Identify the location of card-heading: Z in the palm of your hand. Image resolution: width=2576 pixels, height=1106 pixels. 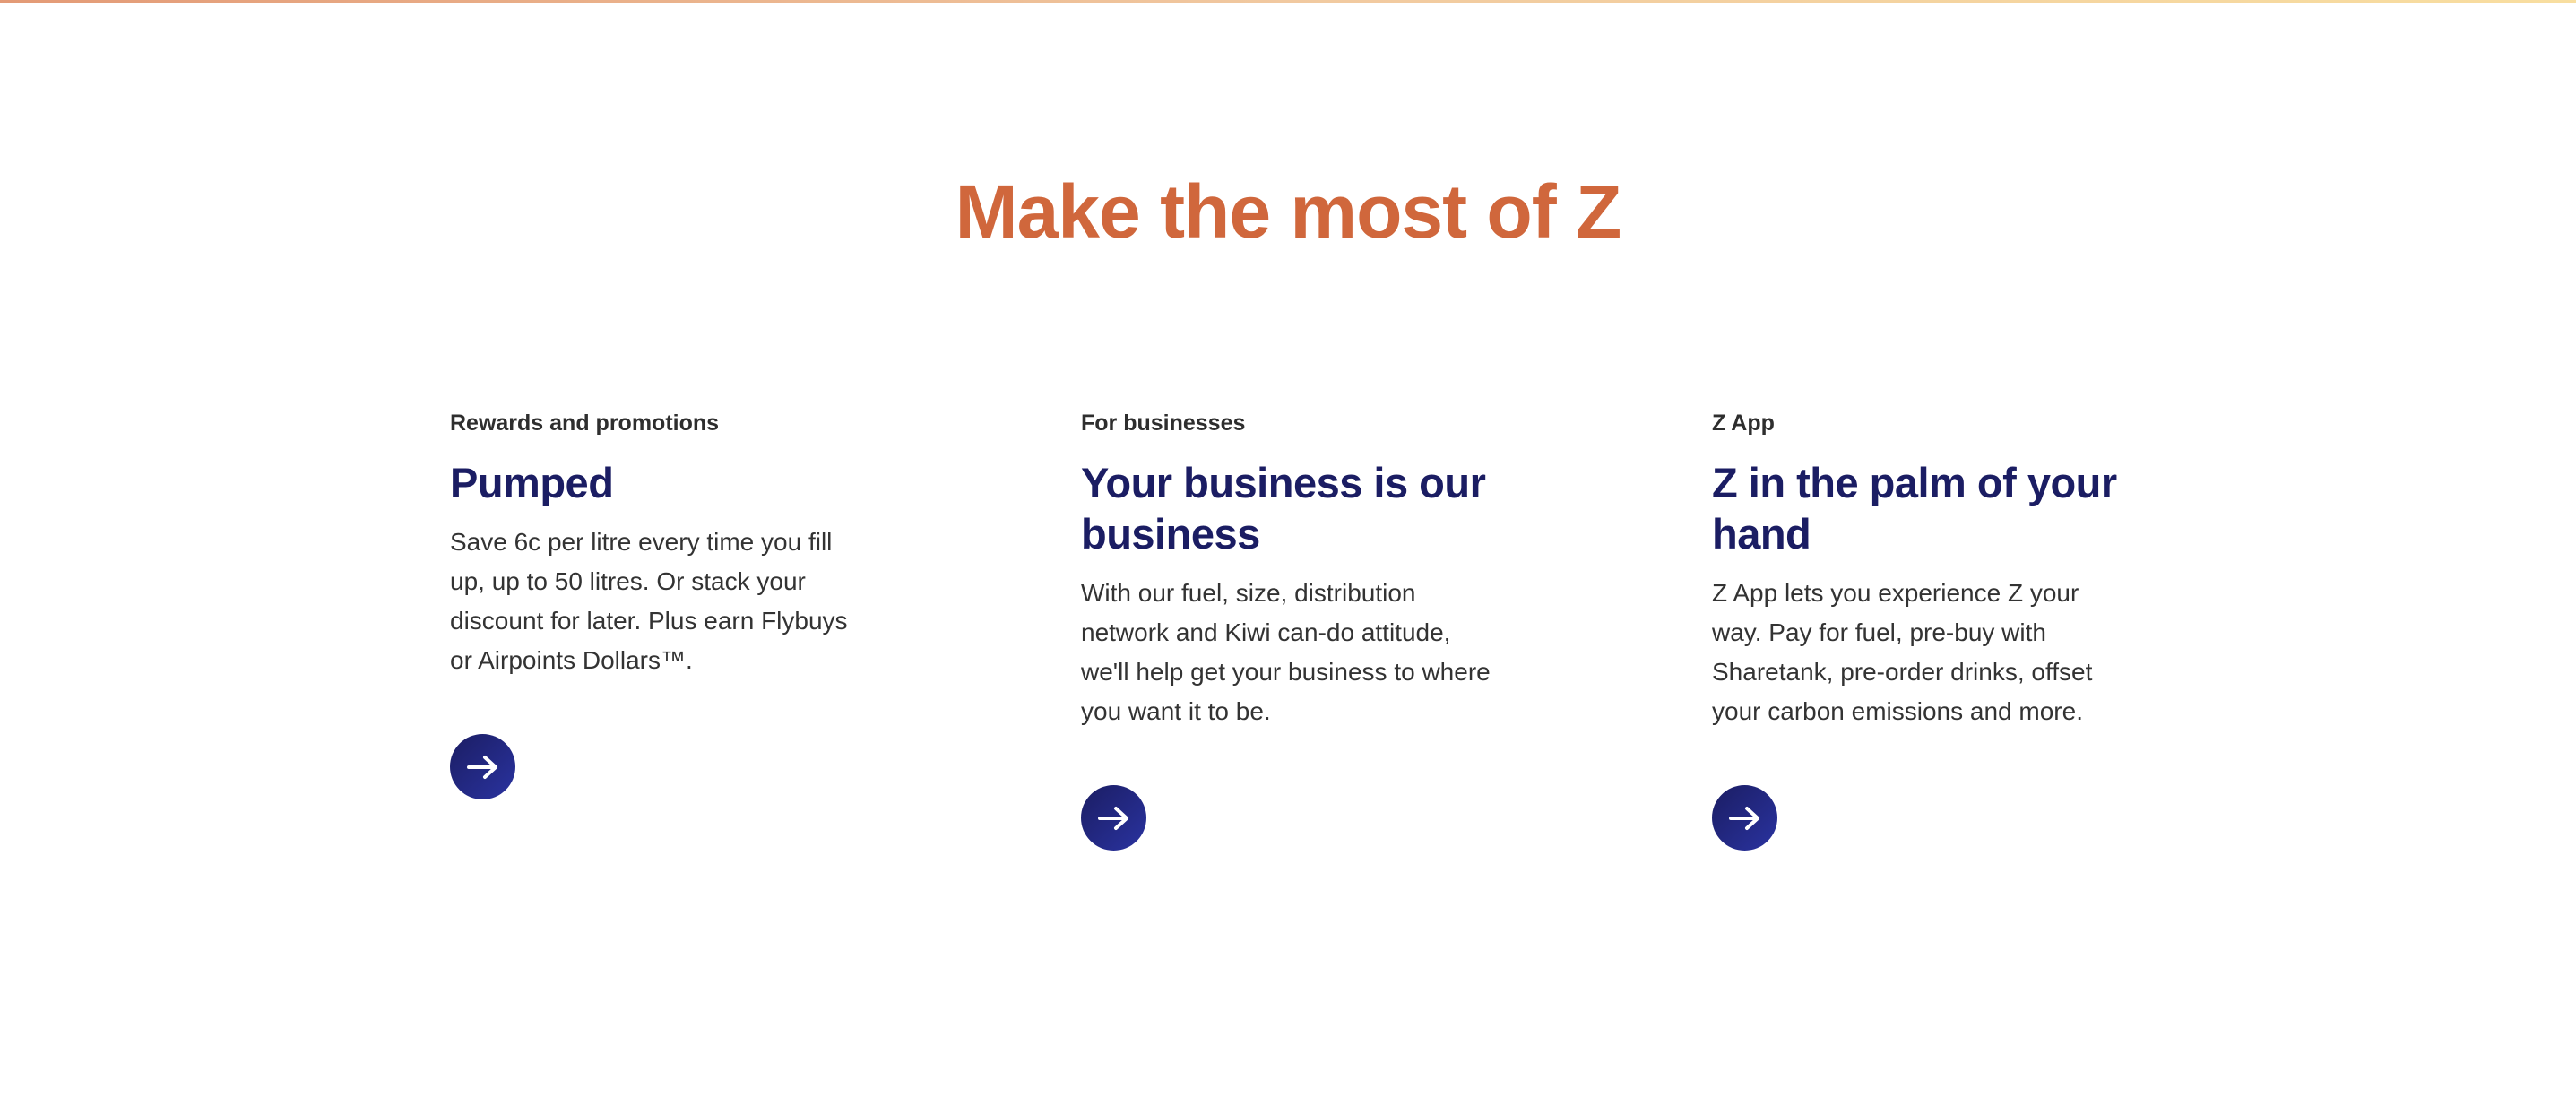
(1914, 508).